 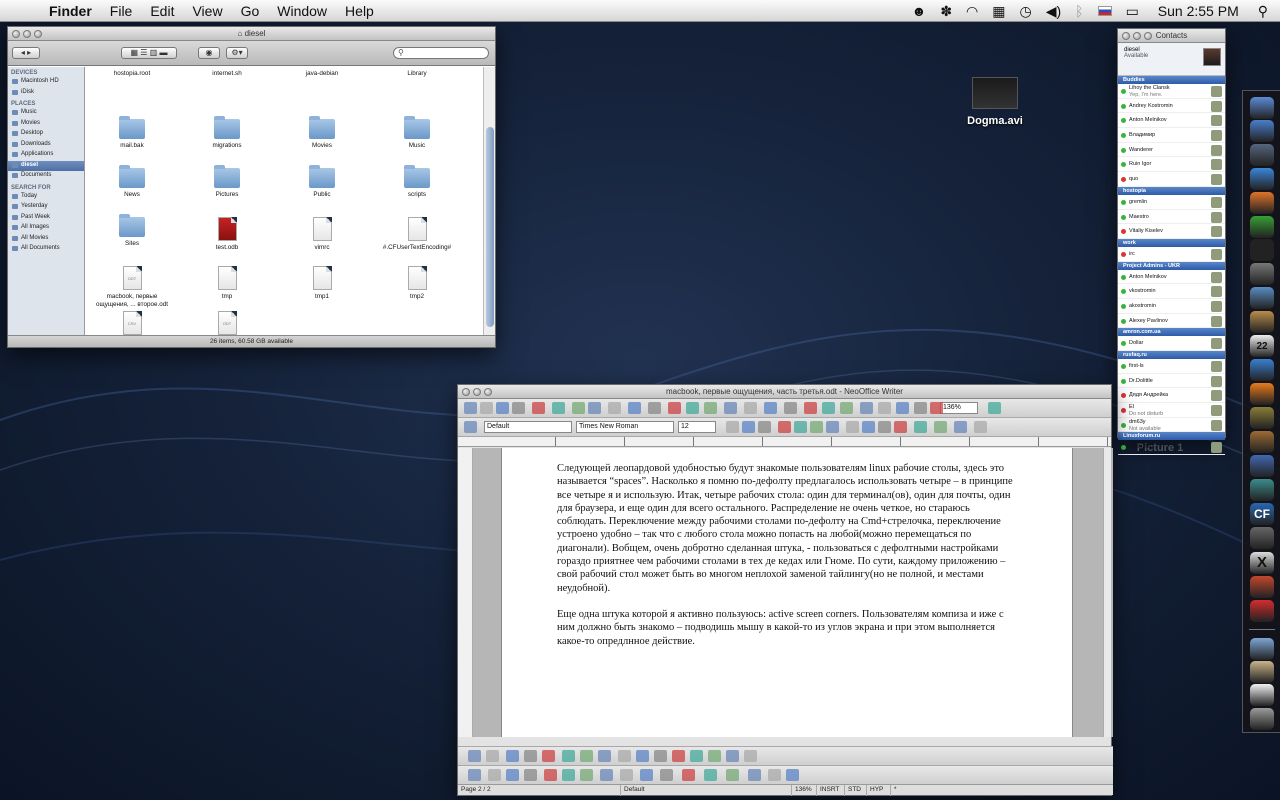 What do you see at coordinates (852, 427) in the screenshot?
I see `numbering-icon` at bounding box center [852, 427].